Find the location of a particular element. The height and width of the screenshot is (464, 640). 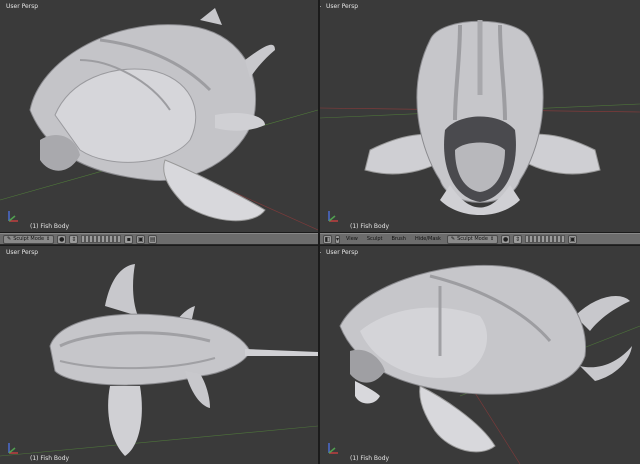

area-divider is located at coordinates (319, 232).